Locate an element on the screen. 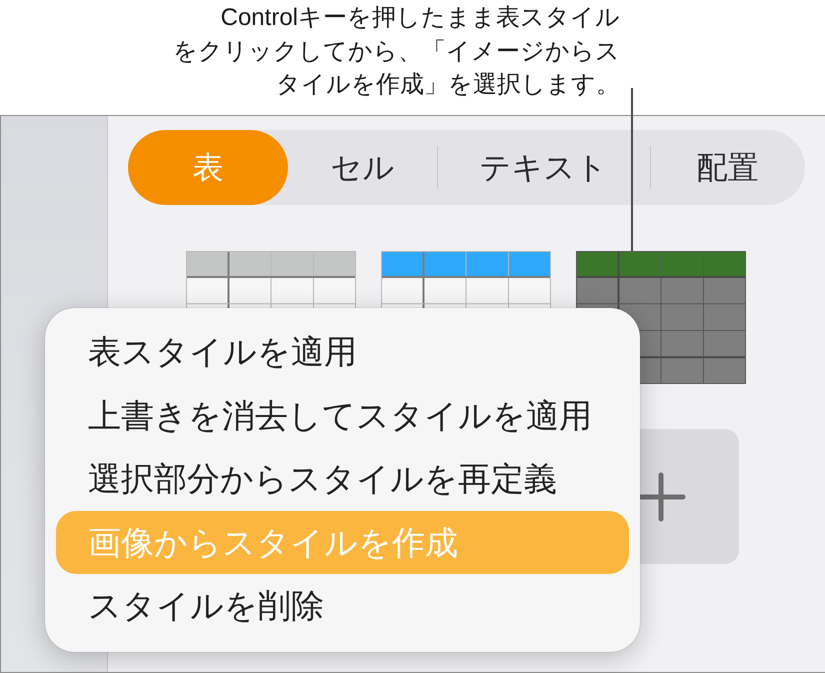 The image size is (825, 673). menu-item: 表スタイルを適用 is located at coordinates (342, 352).